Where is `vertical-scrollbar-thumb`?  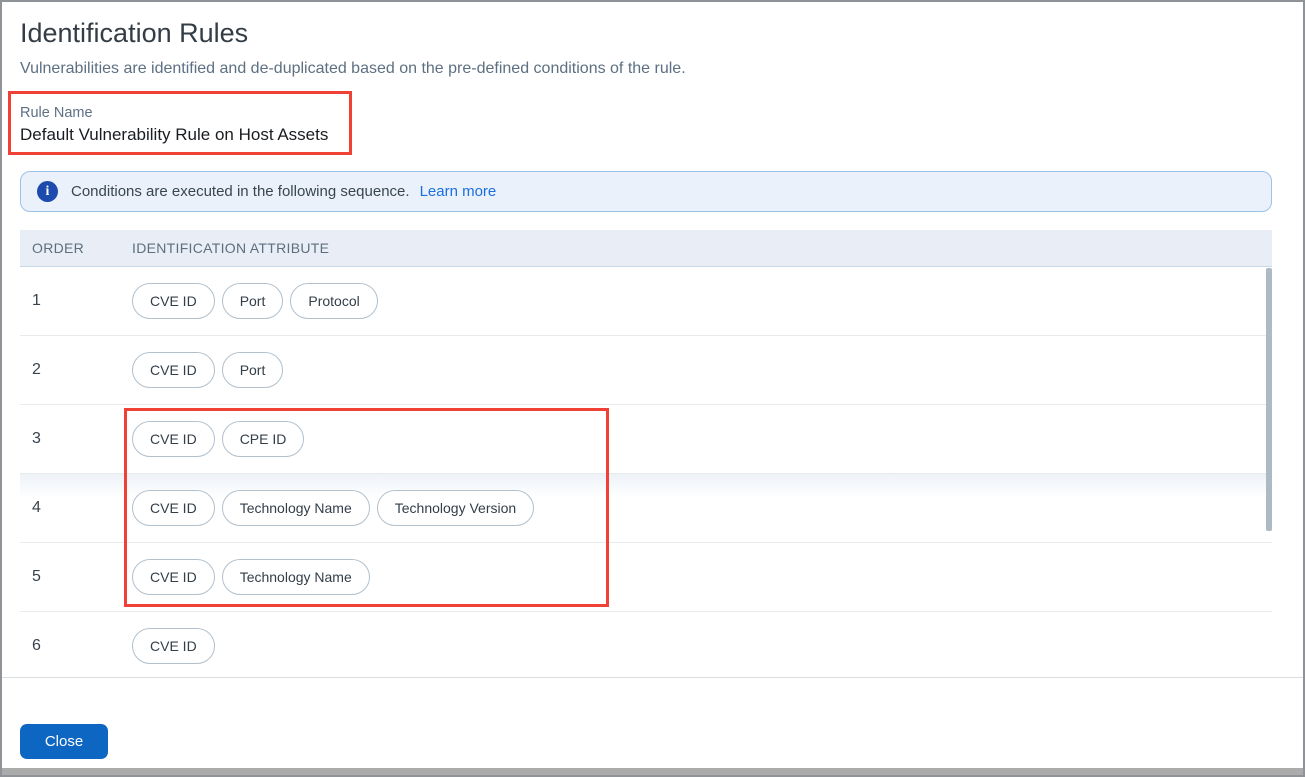 vertical-scrollbar-thumb is located at coordinates (1269, 399).